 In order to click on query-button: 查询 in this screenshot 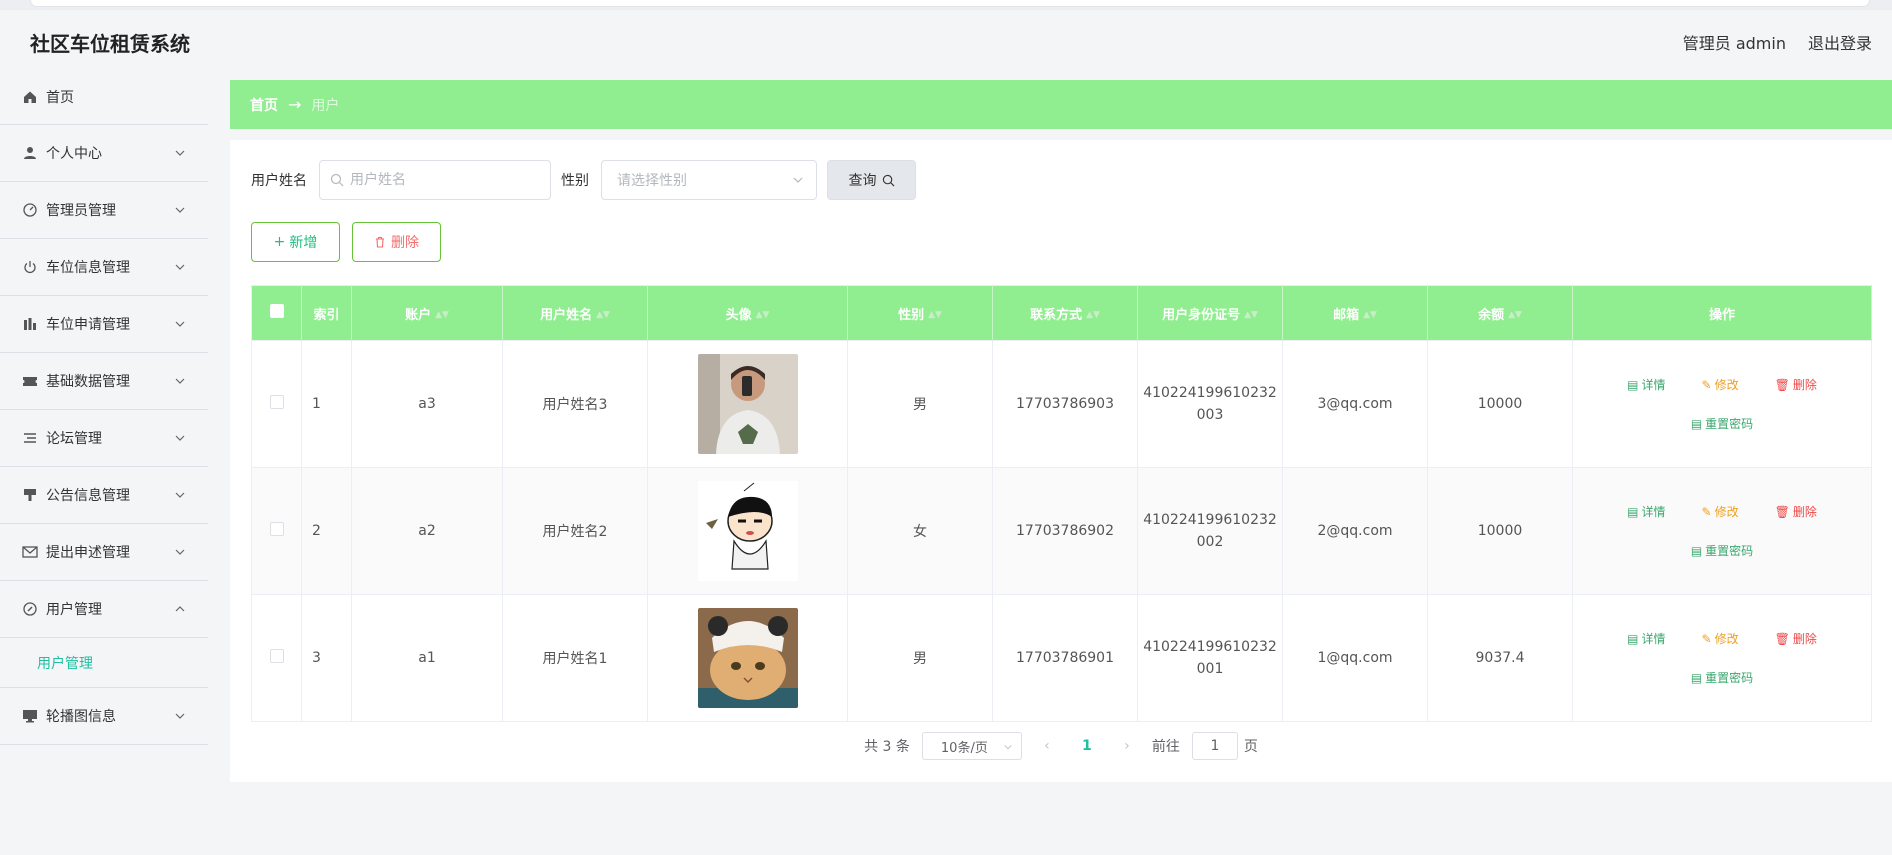, I will do `click(871, 180)`.